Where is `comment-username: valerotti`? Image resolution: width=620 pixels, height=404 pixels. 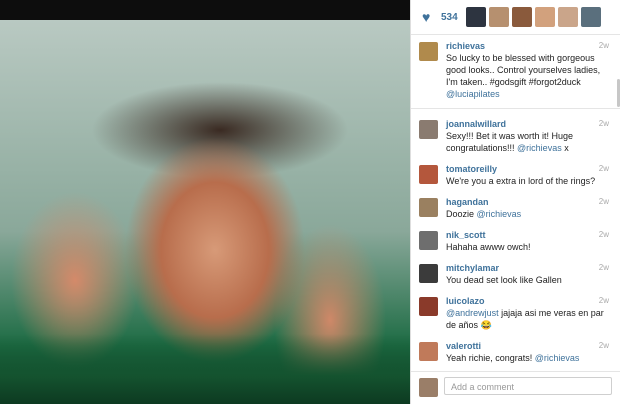
comment-username: valerotti is located at coordinates (529, 346).